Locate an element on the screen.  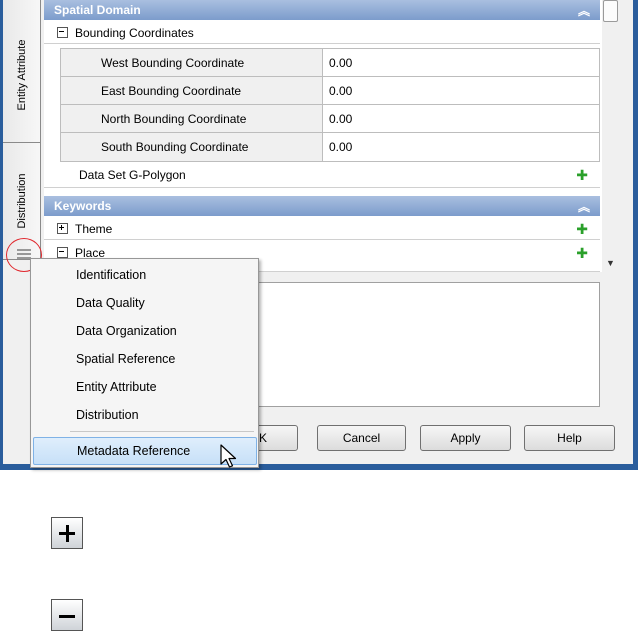
menu-item-data-quality: Data Quality is located at coordinates (144, 302).